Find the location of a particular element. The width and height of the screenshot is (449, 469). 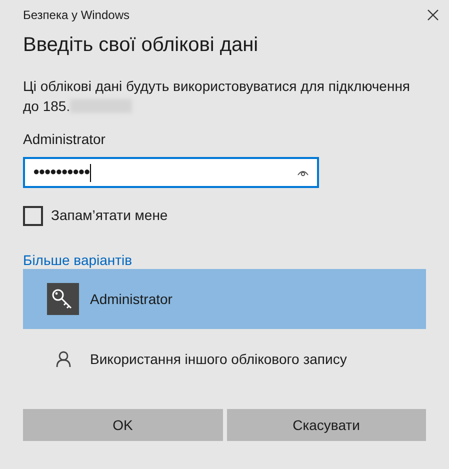

description-text: Ці облікові дані будуть використовуватися для підключення is located at coordinates (217, 86).